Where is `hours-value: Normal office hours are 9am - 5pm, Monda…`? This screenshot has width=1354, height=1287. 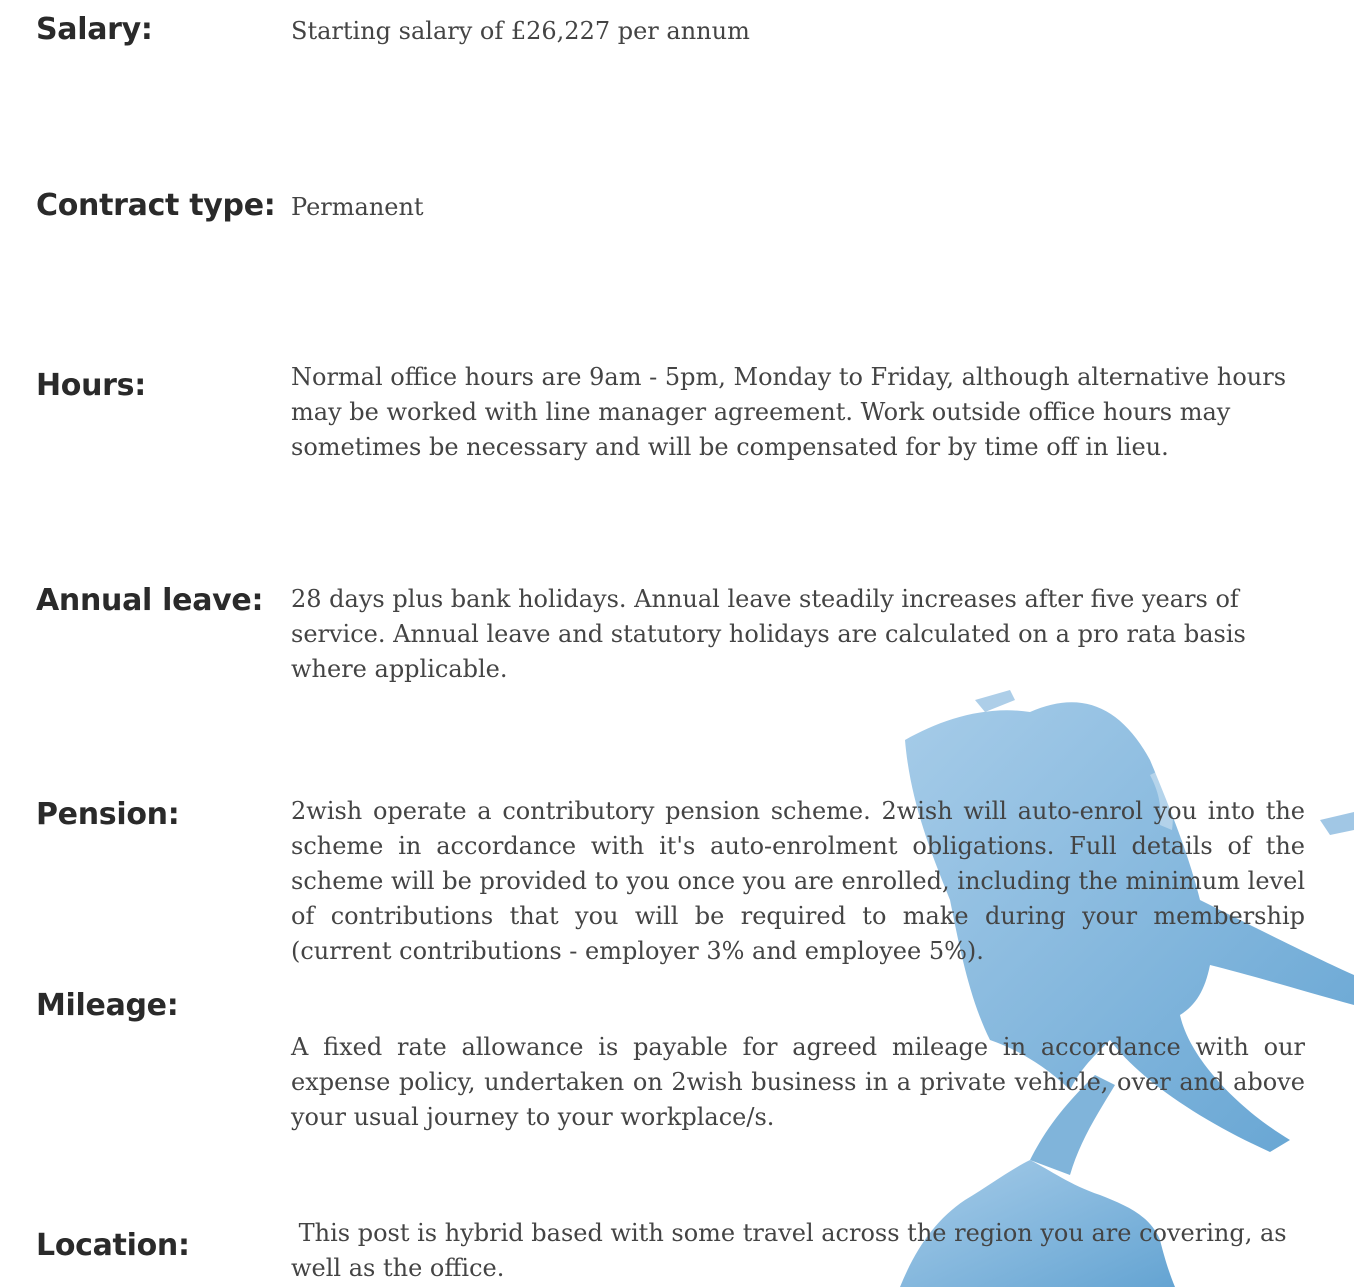 hours-value: Normal office hours are 9am - 5pm, Monda… is located at coordinates (789, 412).